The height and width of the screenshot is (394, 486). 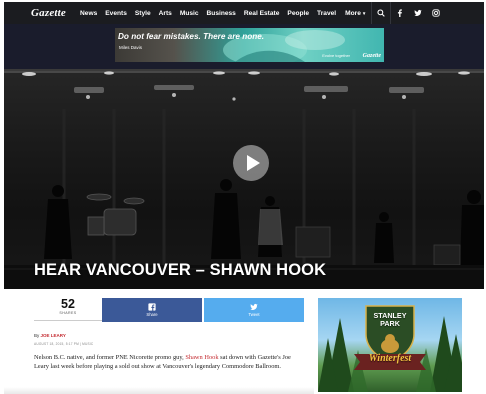 What do you see at coordinates (254, 314) in the screenshot?
I see `twitter-share-label: Tweet` at bounding box center [254, 314].